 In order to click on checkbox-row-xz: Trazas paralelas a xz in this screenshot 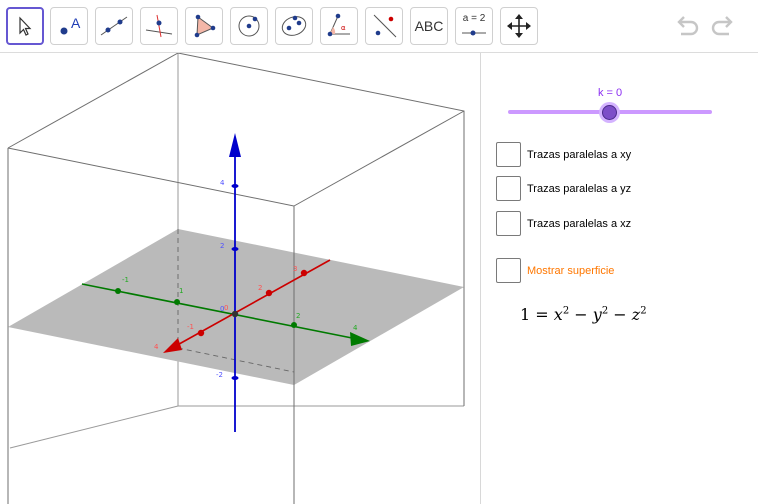, I will do `click(563, 223)`.